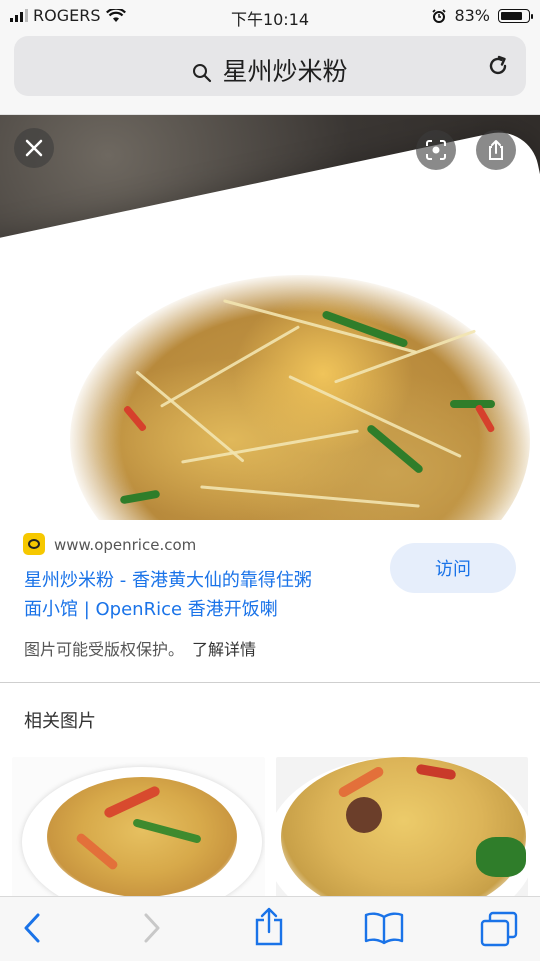 This screenshot has height=961, width=540. I want to click on share-icon, so click(496, 150).